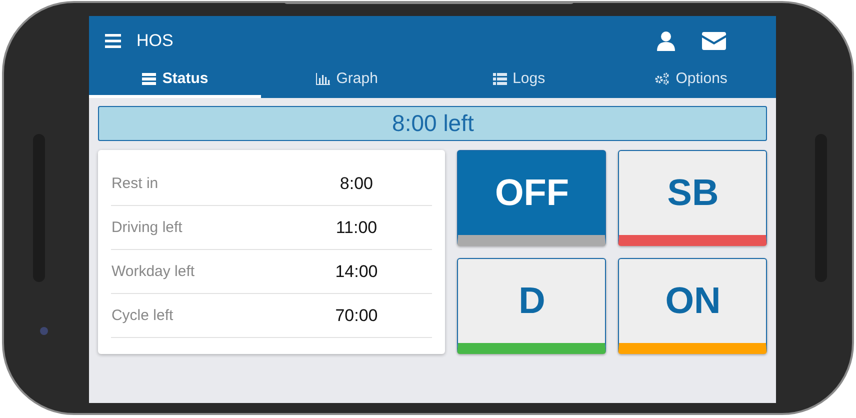 The width and height of the screenshot is (856, 418). What do you see at coordinates (693, 198) in the screenshot?
I see `duty-status-button: SB` at bounding box center [693, 198].